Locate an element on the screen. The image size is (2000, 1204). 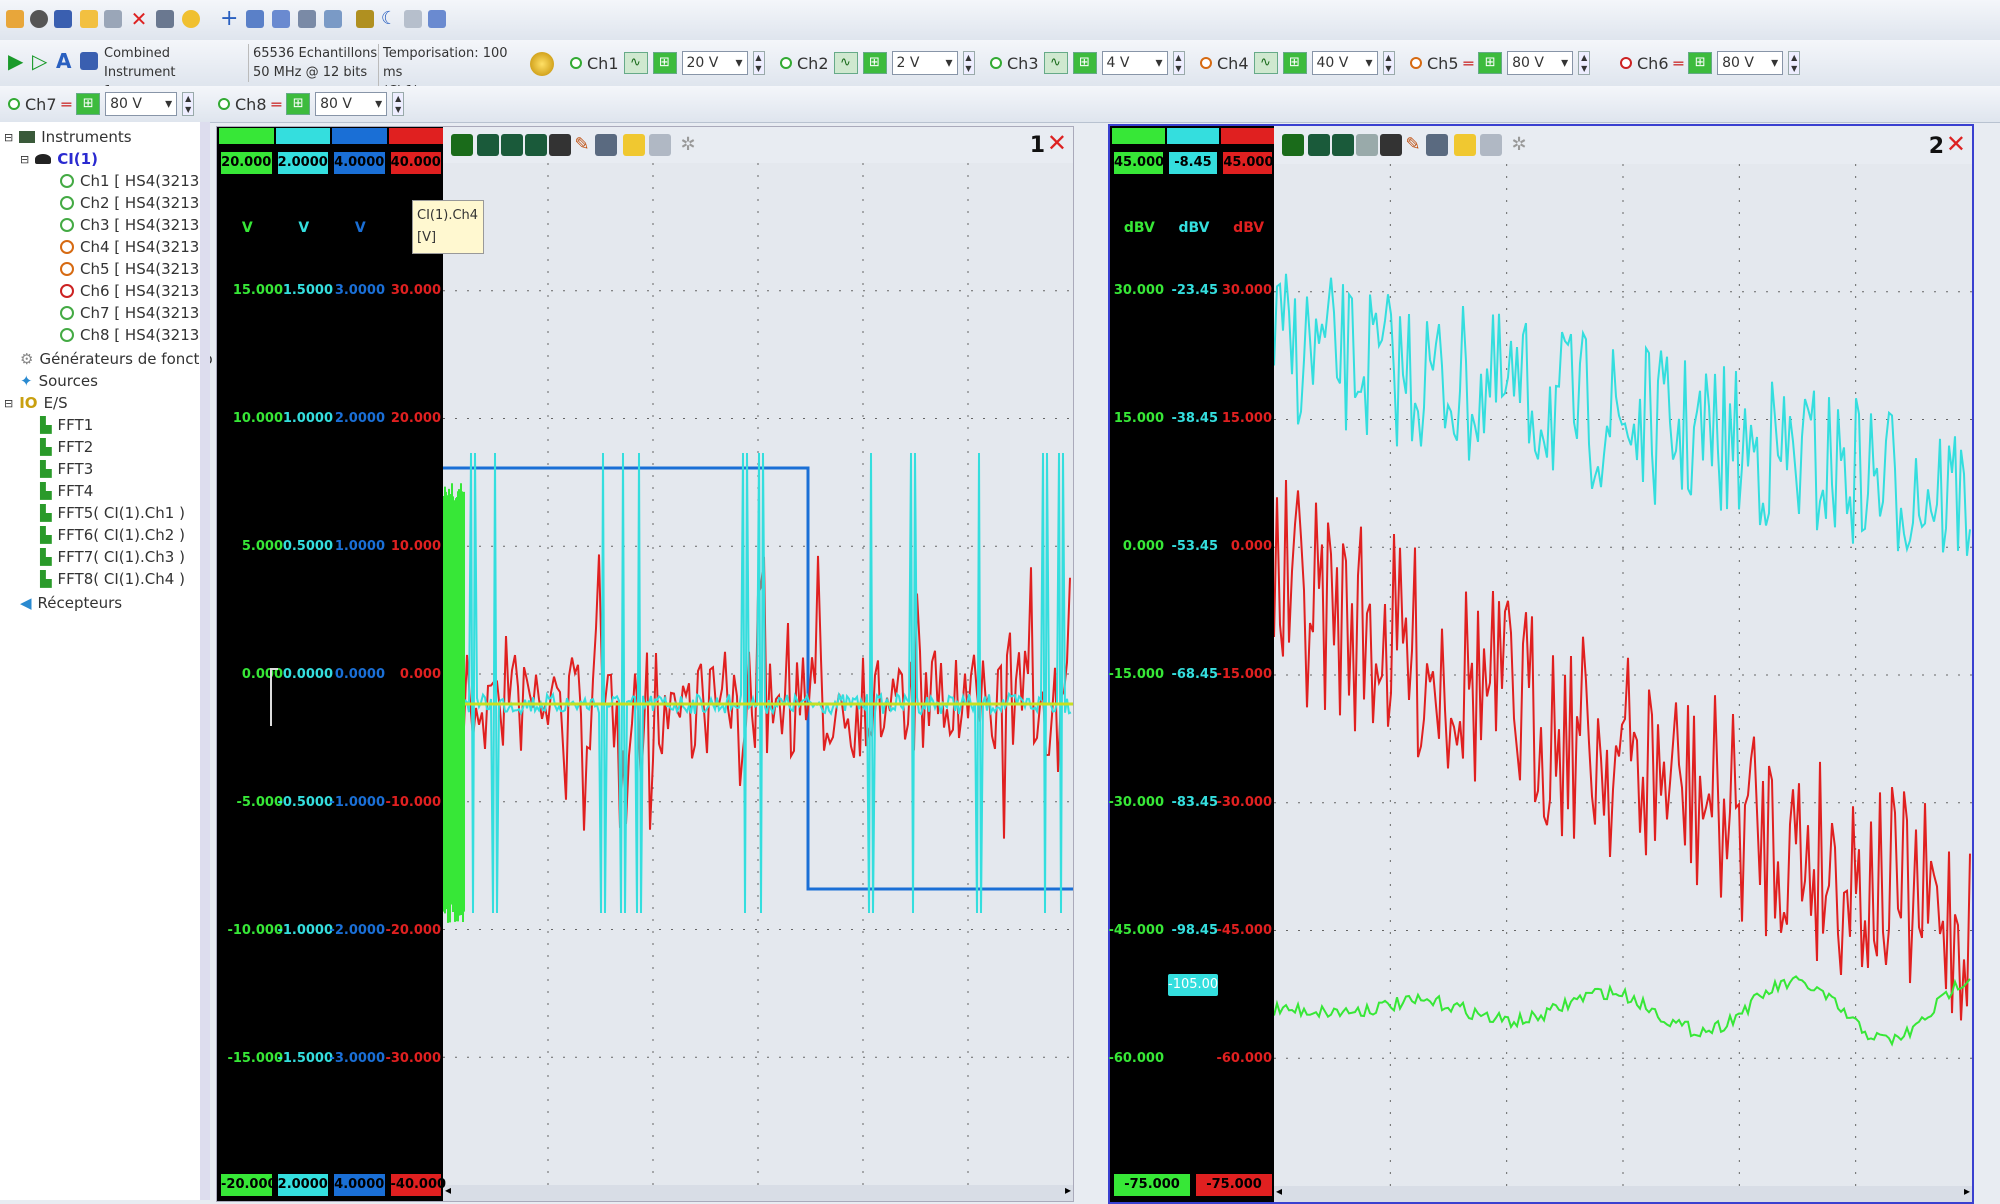
channel-ch7: Ch7 ═ ⊞ 80 V ▾ ▲ ▼ is located at coordinates (101, 104).